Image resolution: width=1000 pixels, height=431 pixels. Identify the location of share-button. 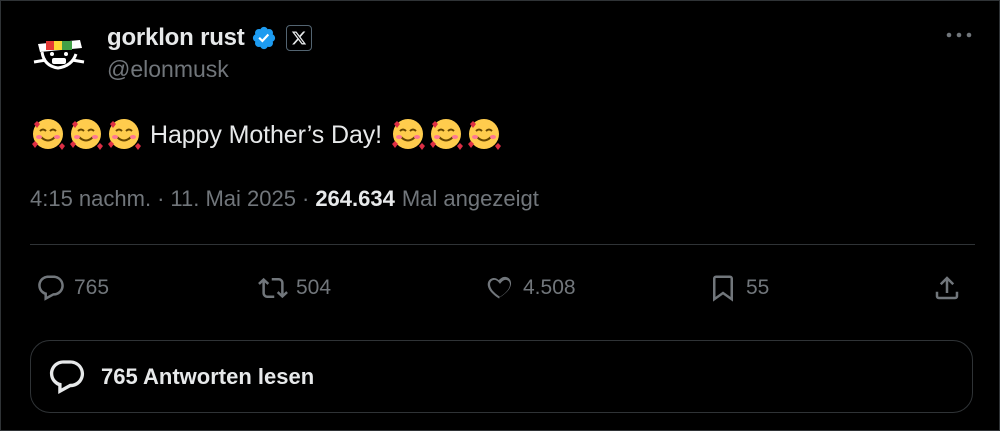
(951, 288).